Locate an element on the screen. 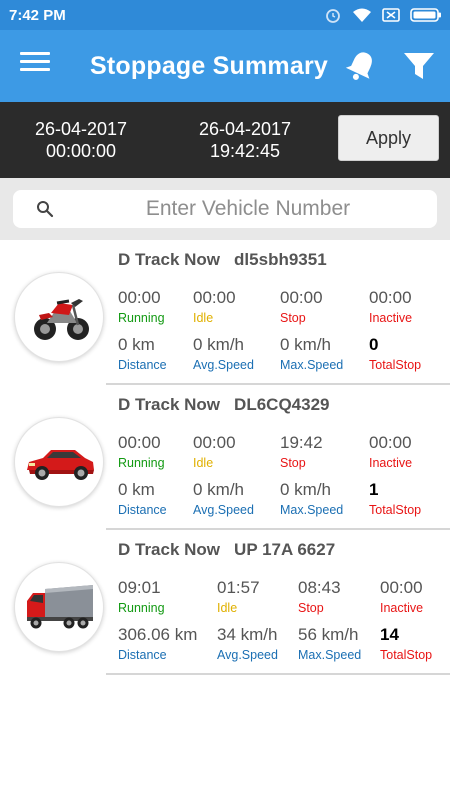  vehicle-title: D Track Now DL6CQ4329 is located at coordinates (223, 405).